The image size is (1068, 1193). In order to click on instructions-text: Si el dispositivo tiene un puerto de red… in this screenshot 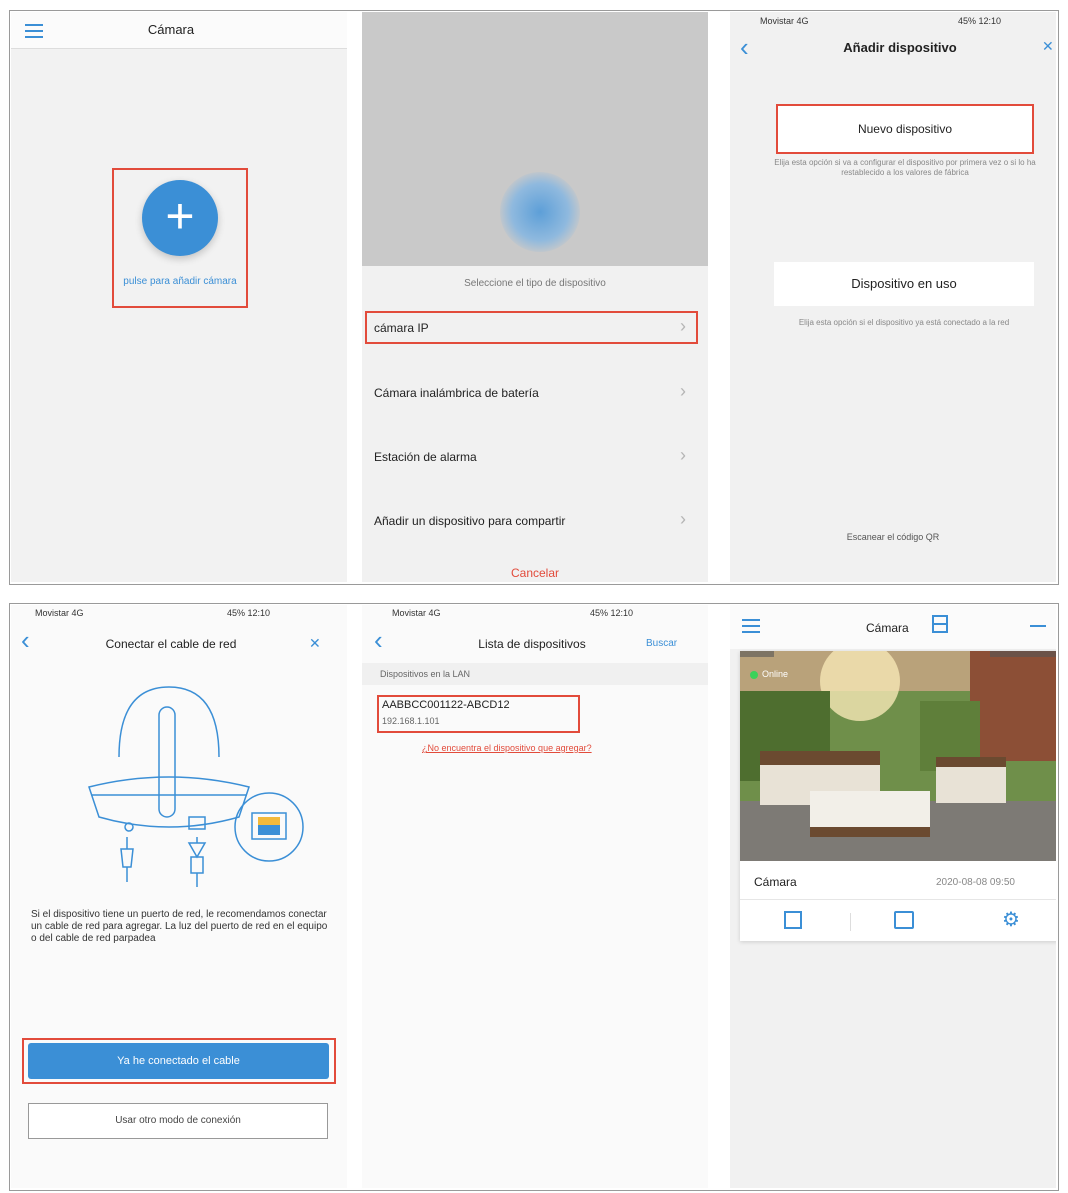, I will do `click(179, 926)`.